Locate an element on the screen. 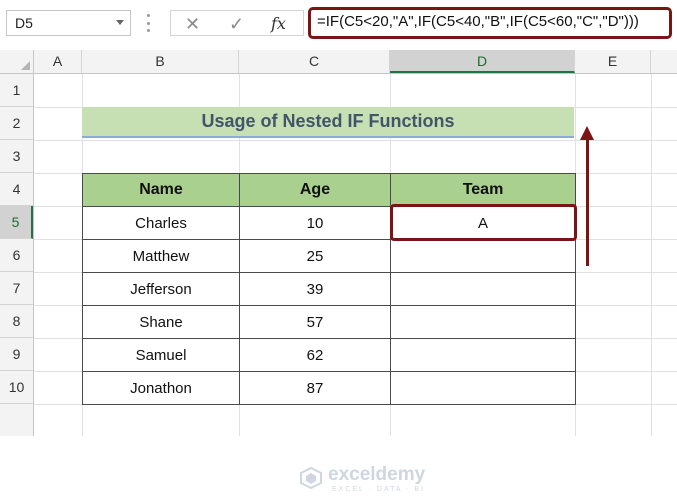 This screenshot has height=497, width=677. cell-name: Jonathon is located at coordinates (161, 388).